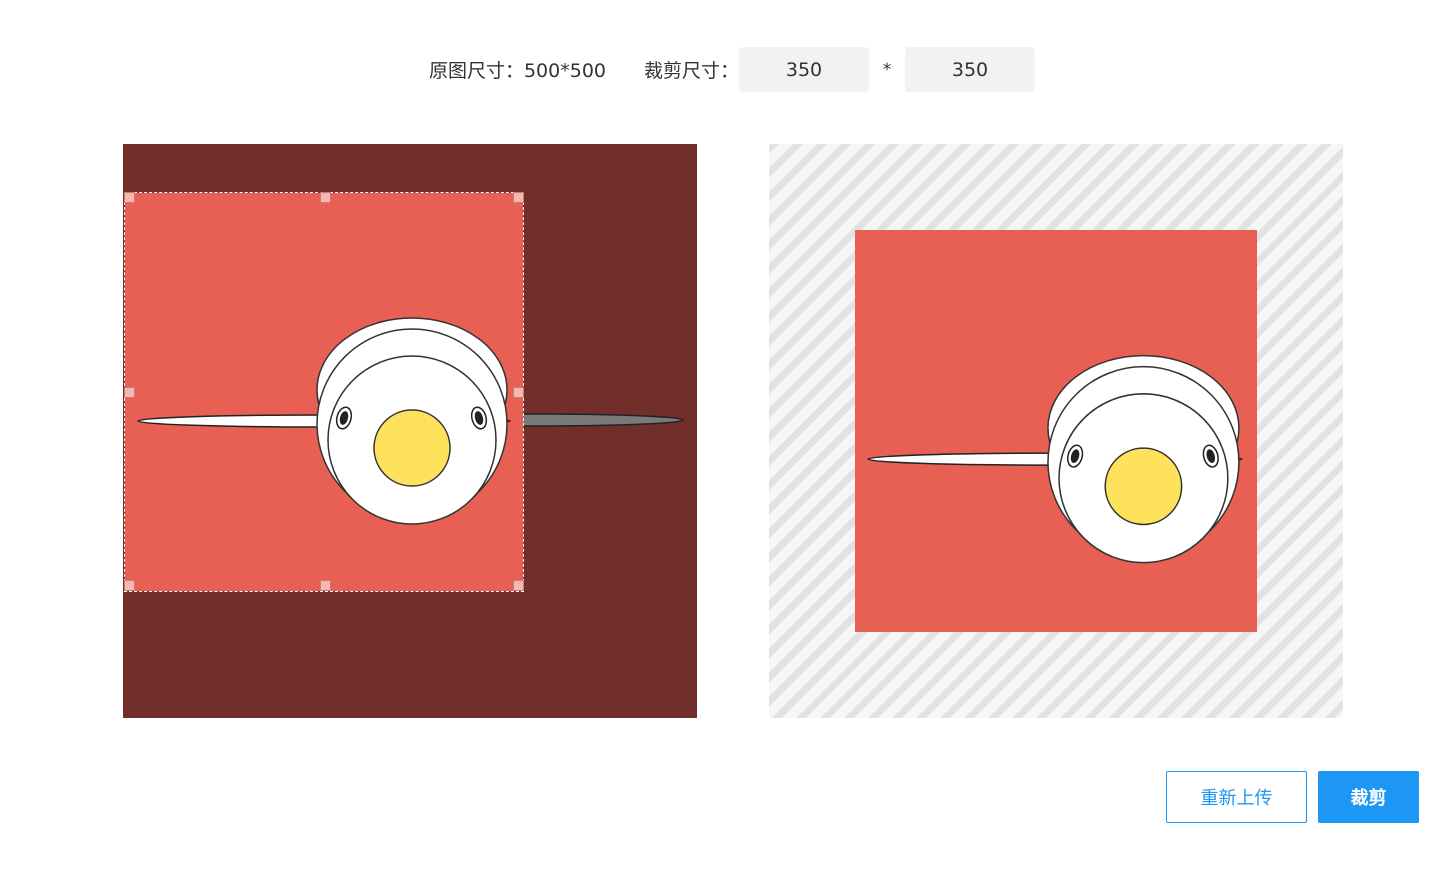 Image resolution: width=1444 pixels, height=870 pixels. Describe the element at coordinates (887, 69) in the screenshot. I see `times-symbol: *` at that location.